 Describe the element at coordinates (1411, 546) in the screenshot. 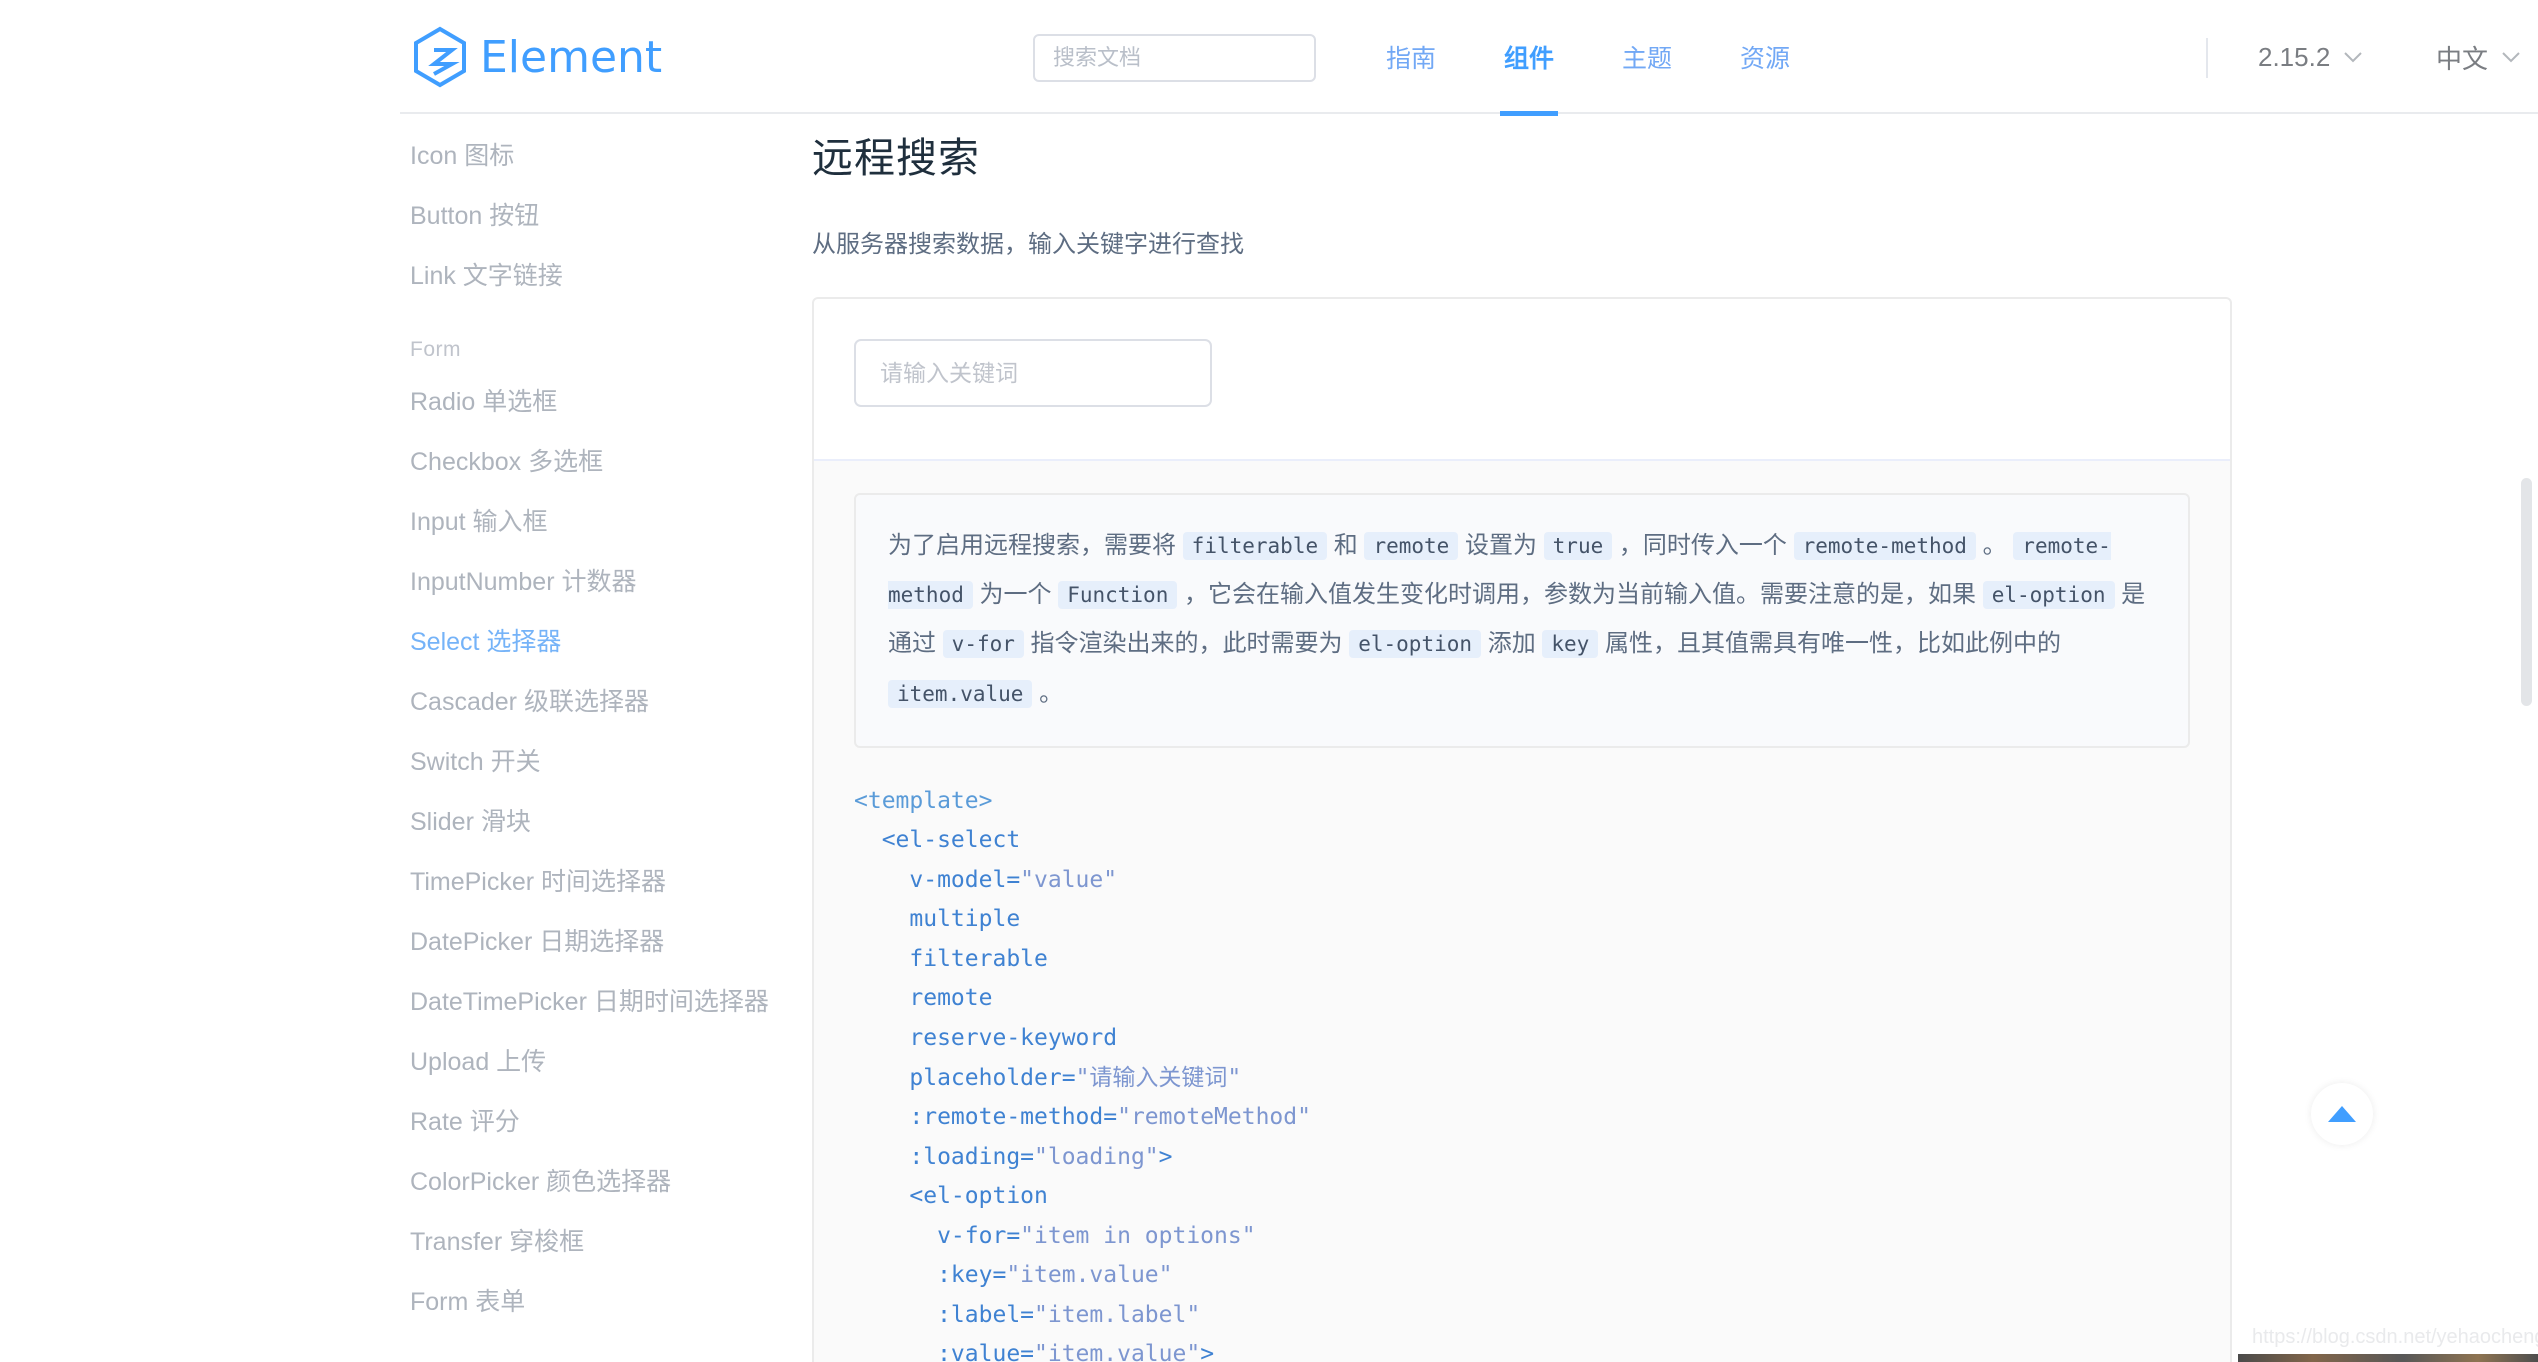

I see `inline-code: remote` at that location.